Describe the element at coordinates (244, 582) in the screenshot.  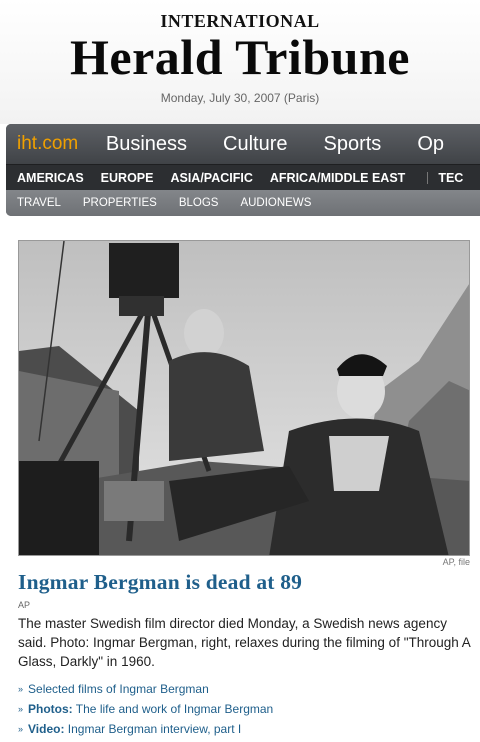
I see `article-headline: Ingmar Bergman is dead at 89` at that location.